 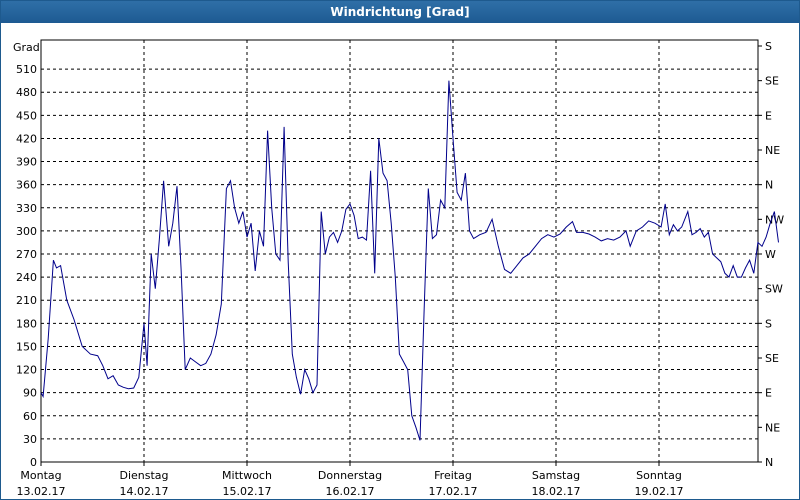 What do you see at coordinates (556, 475) in the screenshot?
I see `x-day-label: Samstag` at bounding box center [556, 475].